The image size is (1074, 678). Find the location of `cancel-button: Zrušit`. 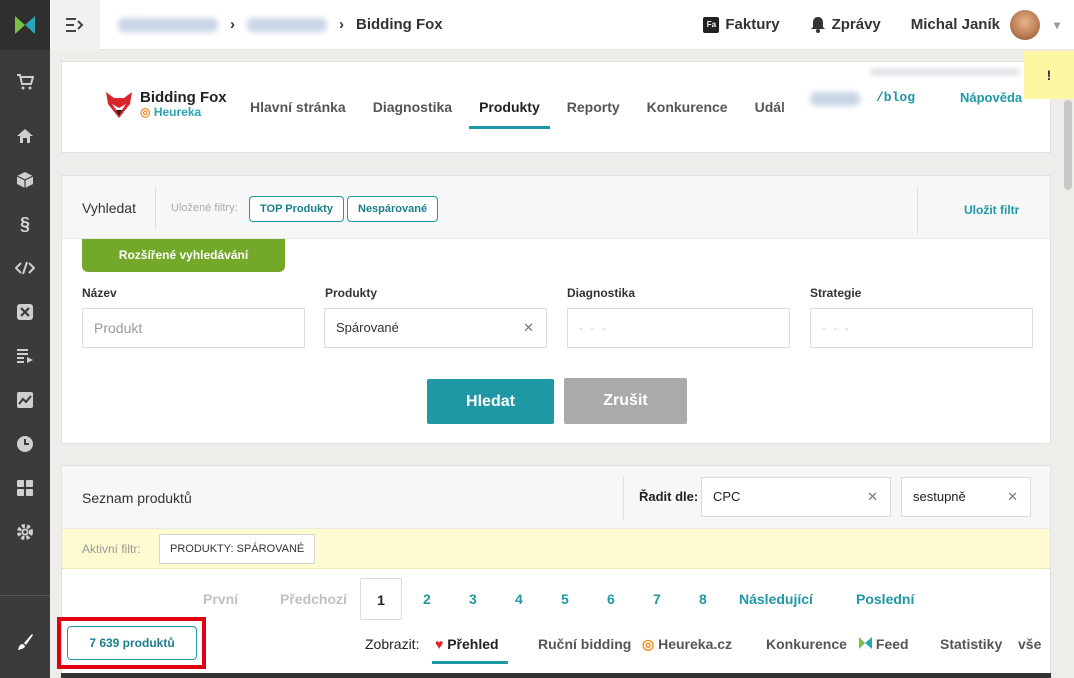

cancel-button: Zrušit is located at coordinates (625, 401).